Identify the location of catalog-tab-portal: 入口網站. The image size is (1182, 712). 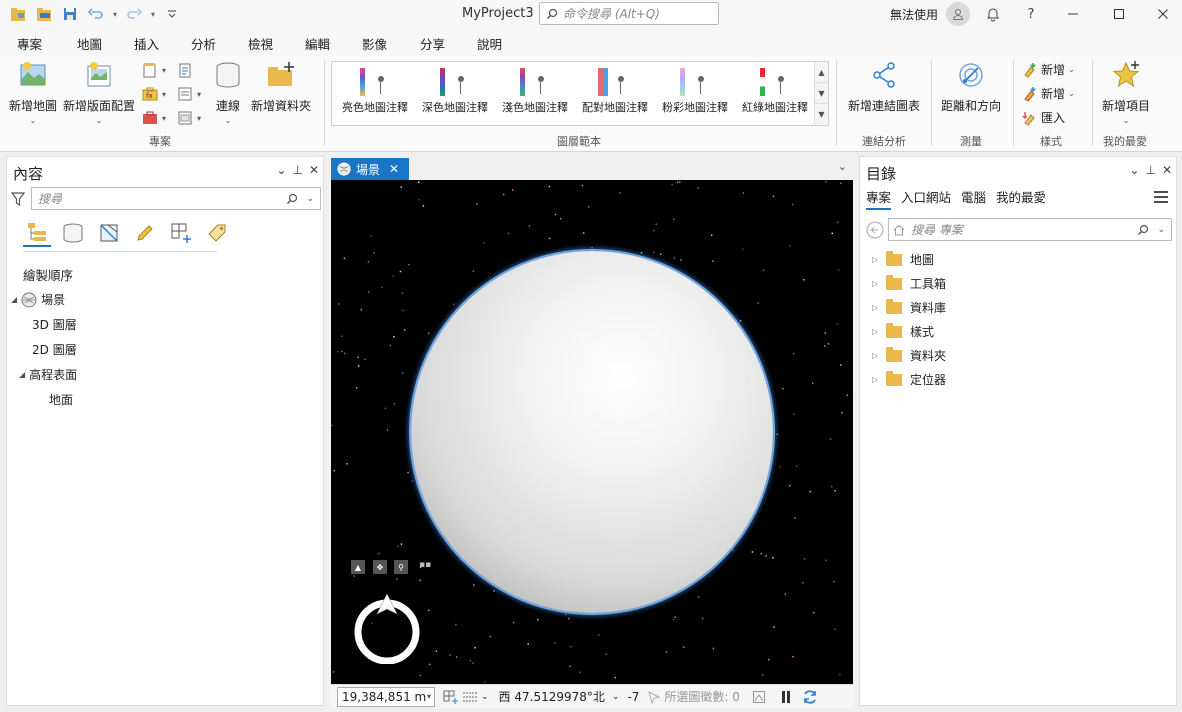
(926, 198).